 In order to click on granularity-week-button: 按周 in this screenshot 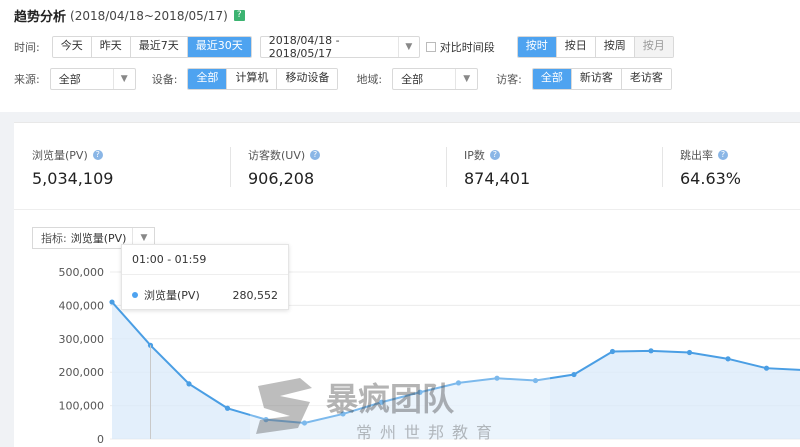, I will do `click(615, 47)`.